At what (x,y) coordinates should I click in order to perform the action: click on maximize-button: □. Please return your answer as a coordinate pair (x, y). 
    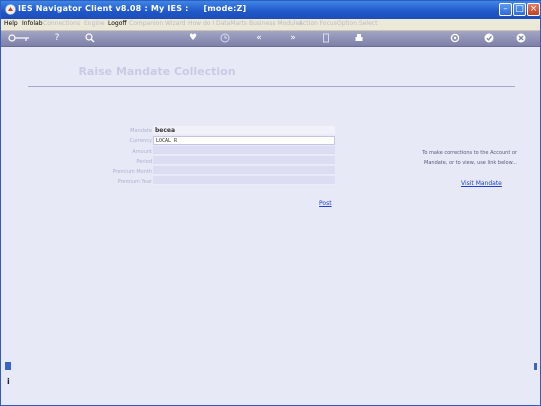
    Looking at the image, I should click on (519, 9).